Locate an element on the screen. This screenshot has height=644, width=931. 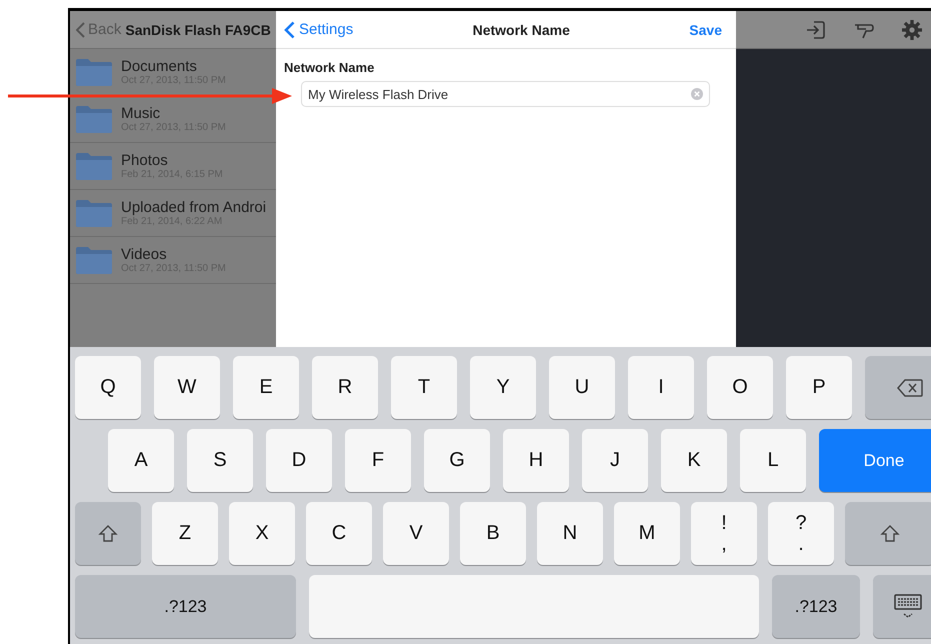
key: G is located at coordinates (457, 460).